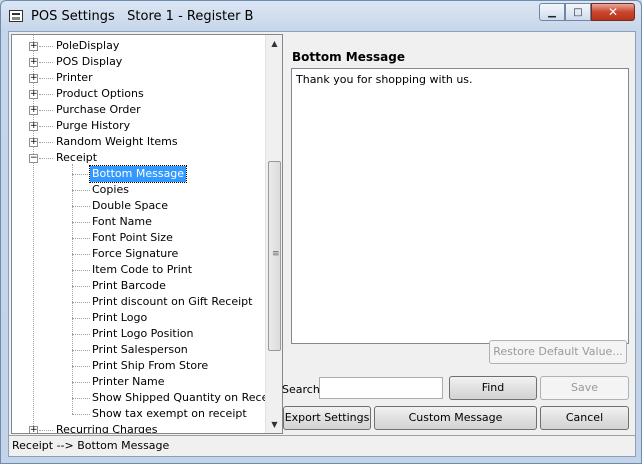 The image size is (642, 464). Describe the element at coordinates (93, 125) in the screenshot. I see `tree-item-label: Purge History` at that location.